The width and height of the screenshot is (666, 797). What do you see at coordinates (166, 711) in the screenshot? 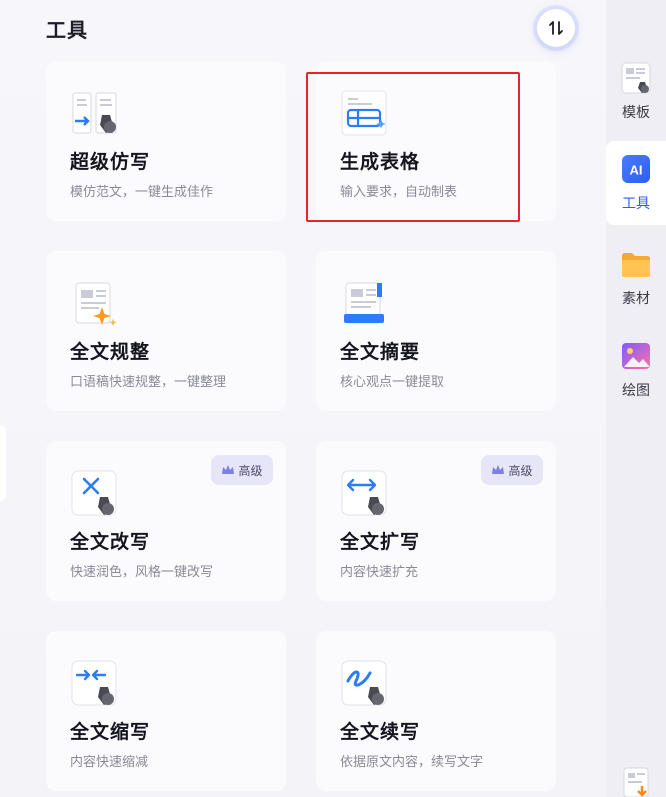
I see `tool-card-full-text-shrink: 全文缩写 内容快速缩减` at bounding box center [166, 711].